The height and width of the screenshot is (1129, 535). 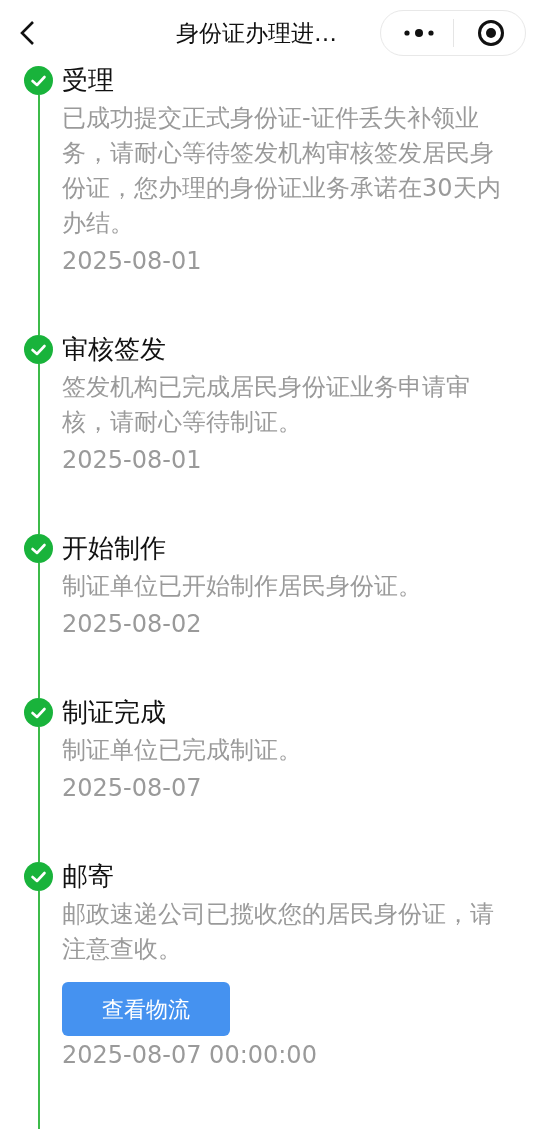 I want to click on step-date: 2025-08-07 00:00:00, so click(x=190, y=1055).